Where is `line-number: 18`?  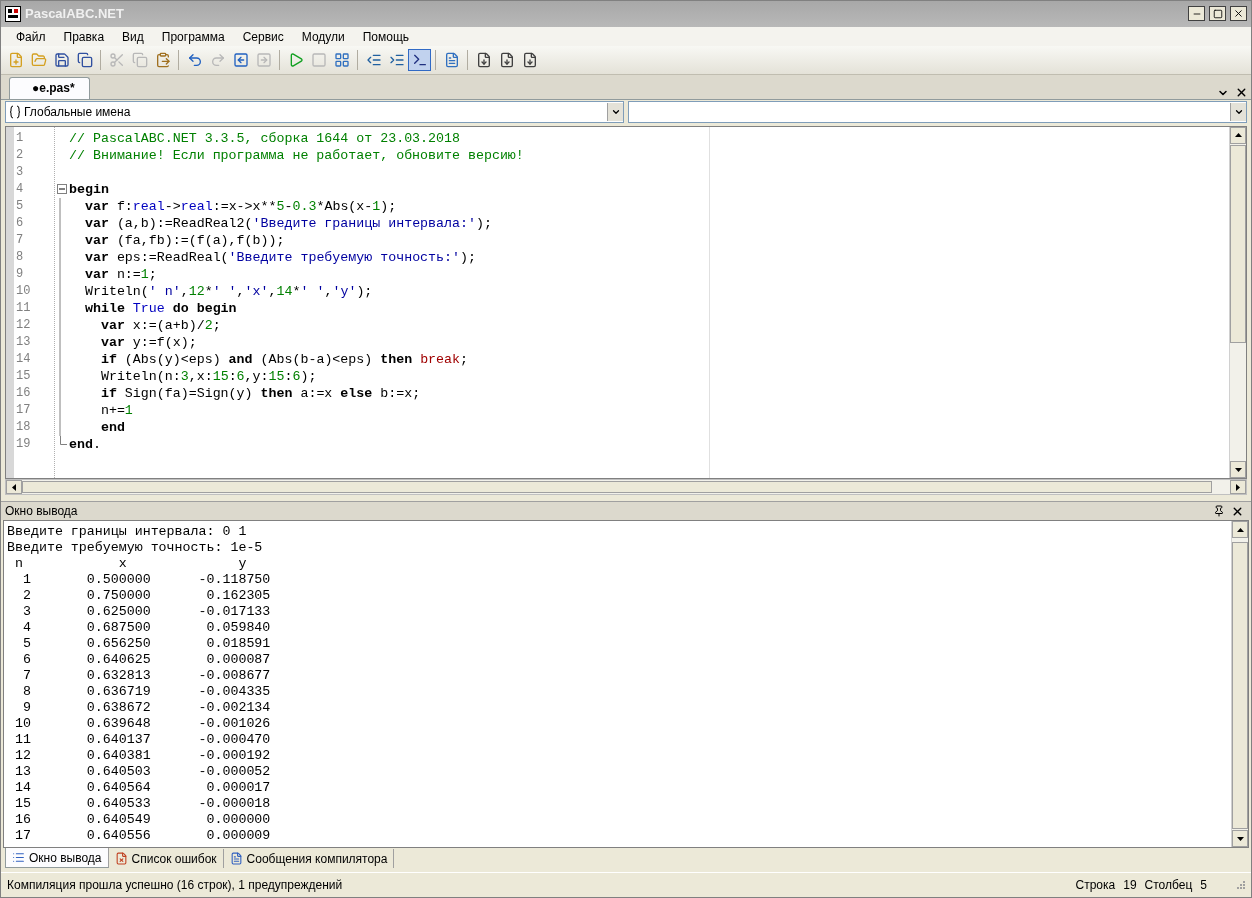 line-number: 18 is located at coordinates (23, 427).